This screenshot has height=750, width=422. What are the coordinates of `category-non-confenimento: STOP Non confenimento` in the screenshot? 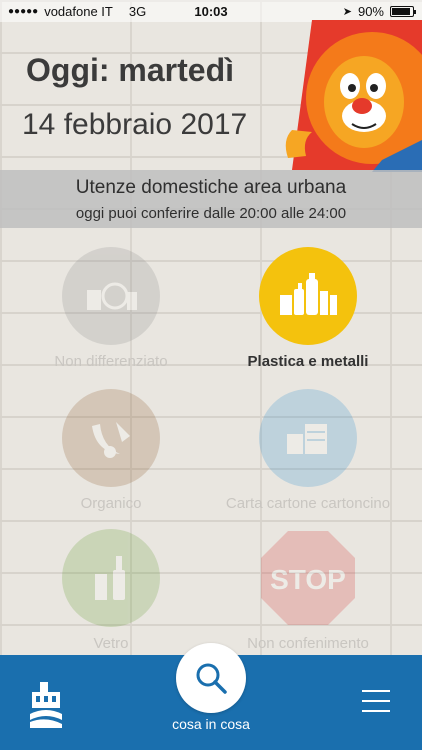 It's located at (308, 590).